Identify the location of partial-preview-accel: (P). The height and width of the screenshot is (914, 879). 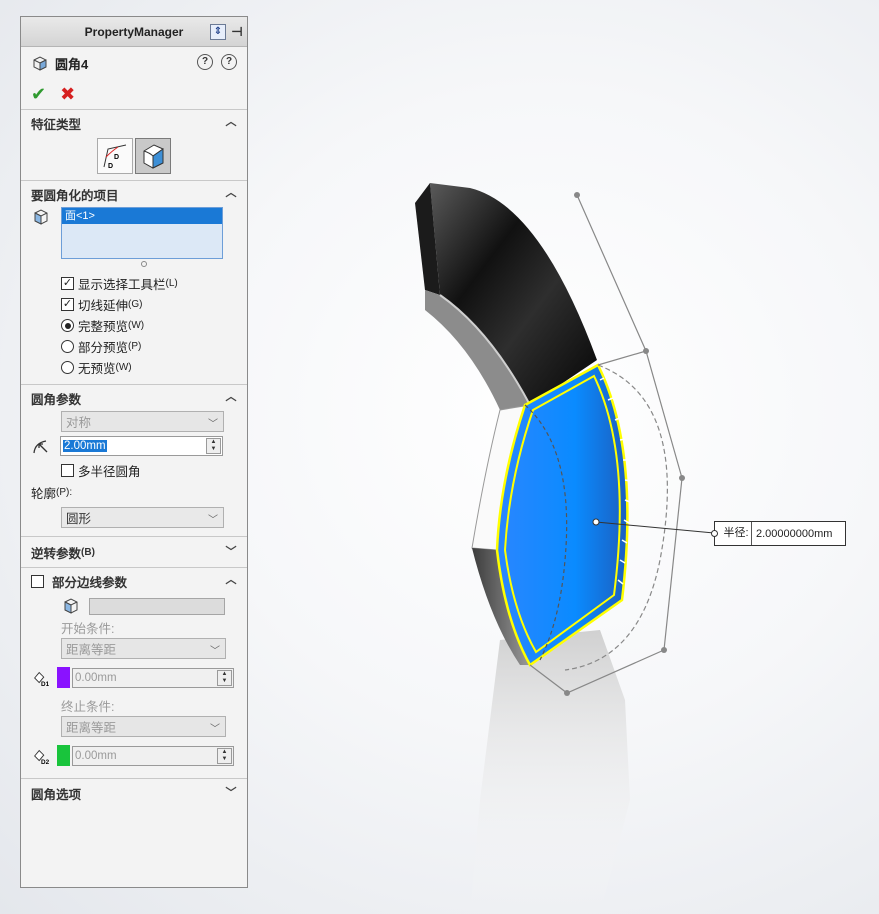
(135, 346).